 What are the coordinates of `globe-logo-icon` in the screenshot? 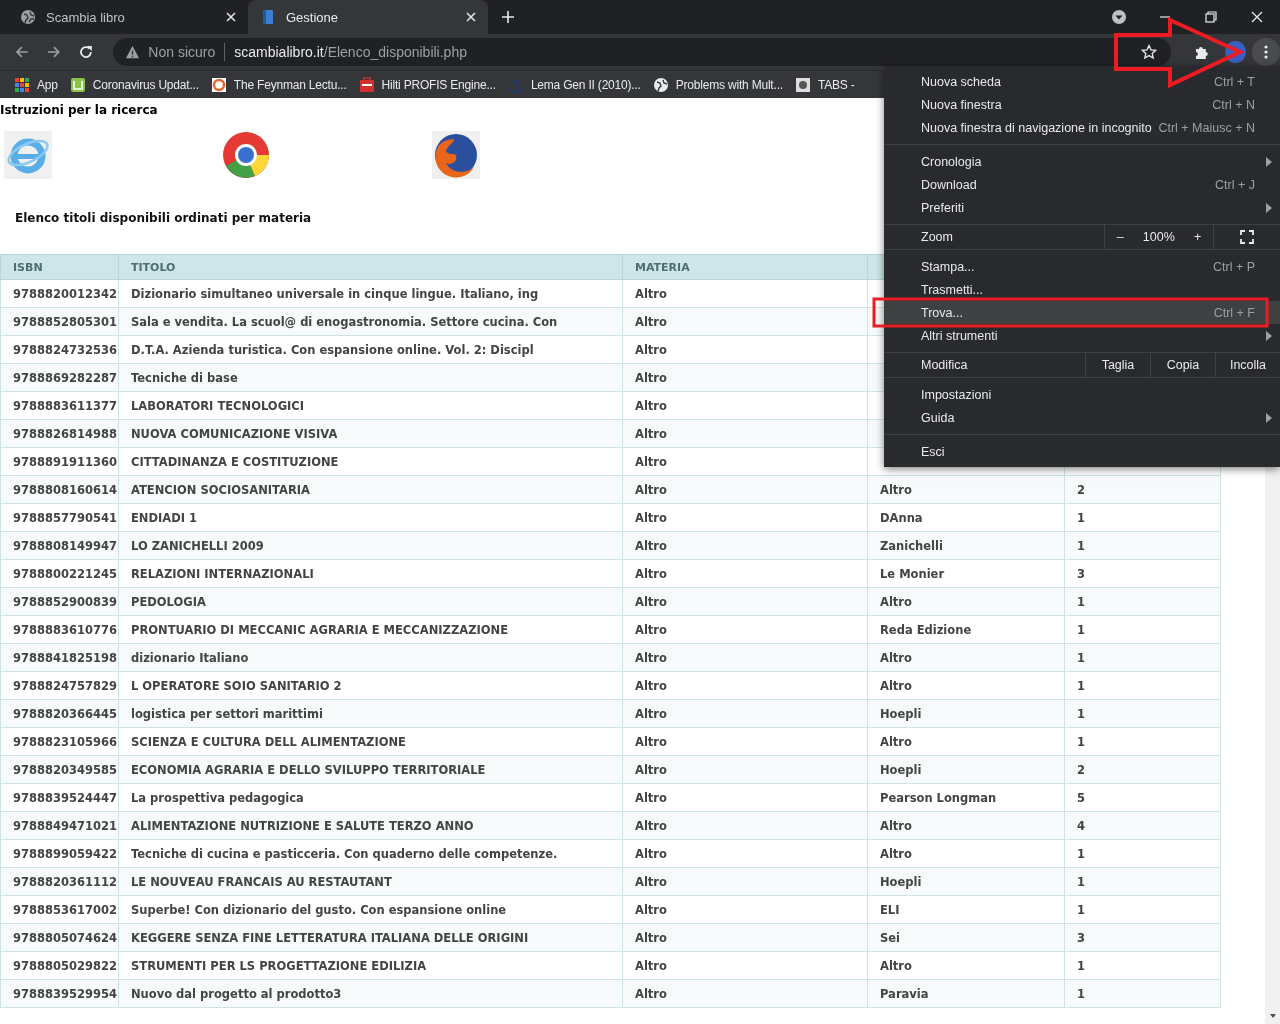 It's located at (456, 155).